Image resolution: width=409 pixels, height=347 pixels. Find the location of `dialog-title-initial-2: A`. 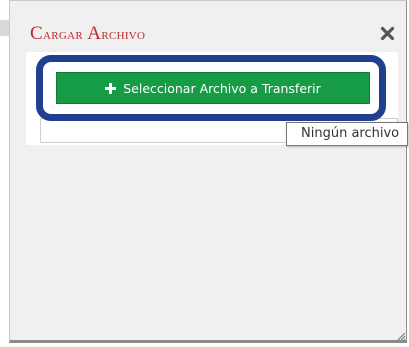

dialog-title-initial-2: A is located at coordinates (94, 33).